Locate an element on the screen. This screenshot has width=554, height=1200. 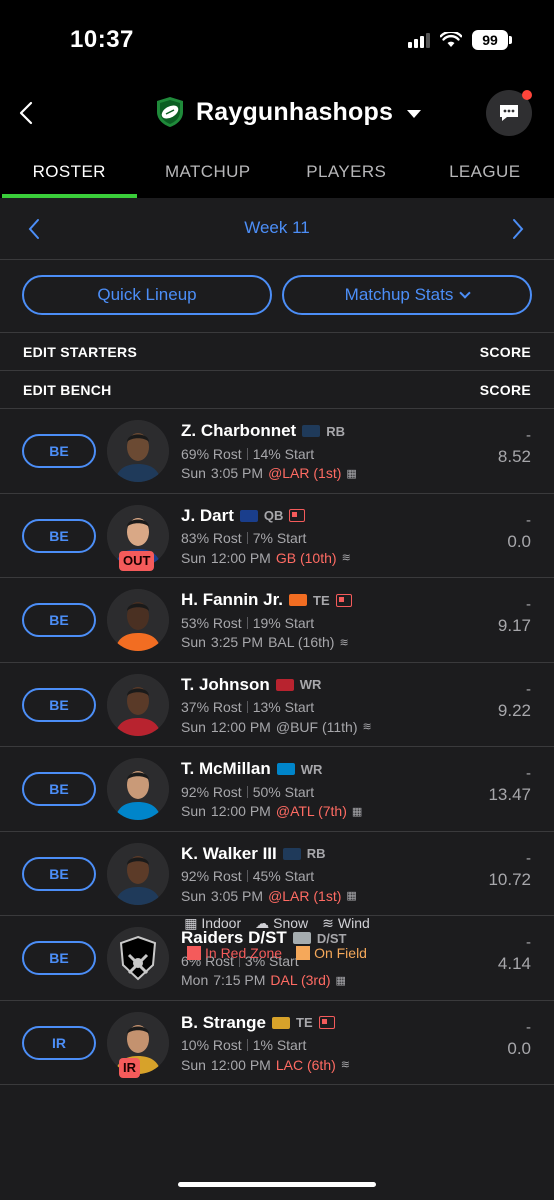
status-time: 10:37 is located at coordinates (102, 39).